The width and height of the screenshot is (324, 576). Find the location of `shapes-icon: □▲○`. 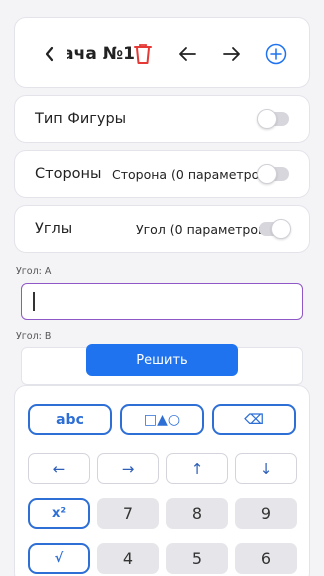

shapes-icon: □▲○ is located at coordinates (162, 419).